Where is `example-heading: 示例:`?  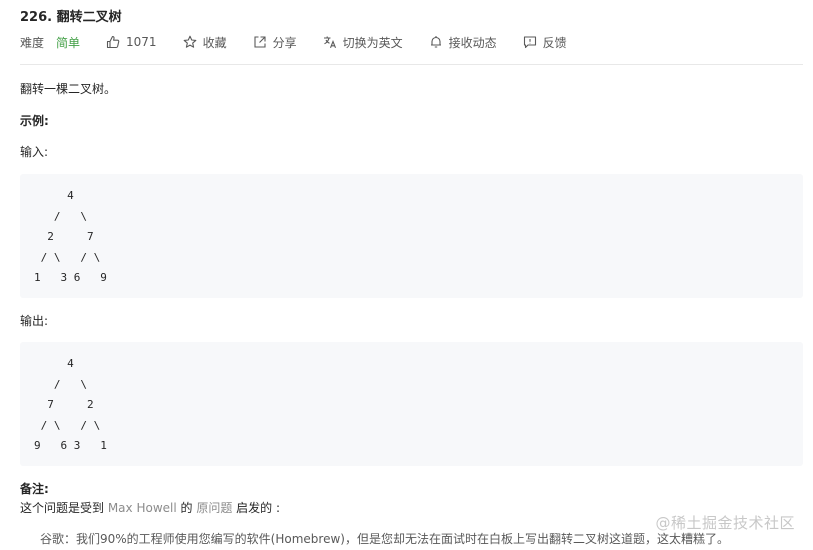
example-heading: 示例: is located at coordinates (34, 121).